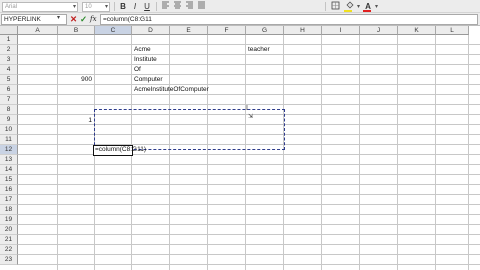  What do you see at coordinates (9, 160) in the screenshot?
I see `row-header-13: 13` at bounding box center [9, 160].